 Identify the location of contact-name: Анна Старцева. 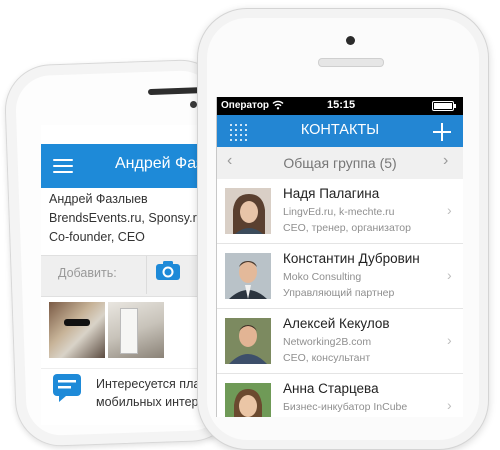
(331, 388).